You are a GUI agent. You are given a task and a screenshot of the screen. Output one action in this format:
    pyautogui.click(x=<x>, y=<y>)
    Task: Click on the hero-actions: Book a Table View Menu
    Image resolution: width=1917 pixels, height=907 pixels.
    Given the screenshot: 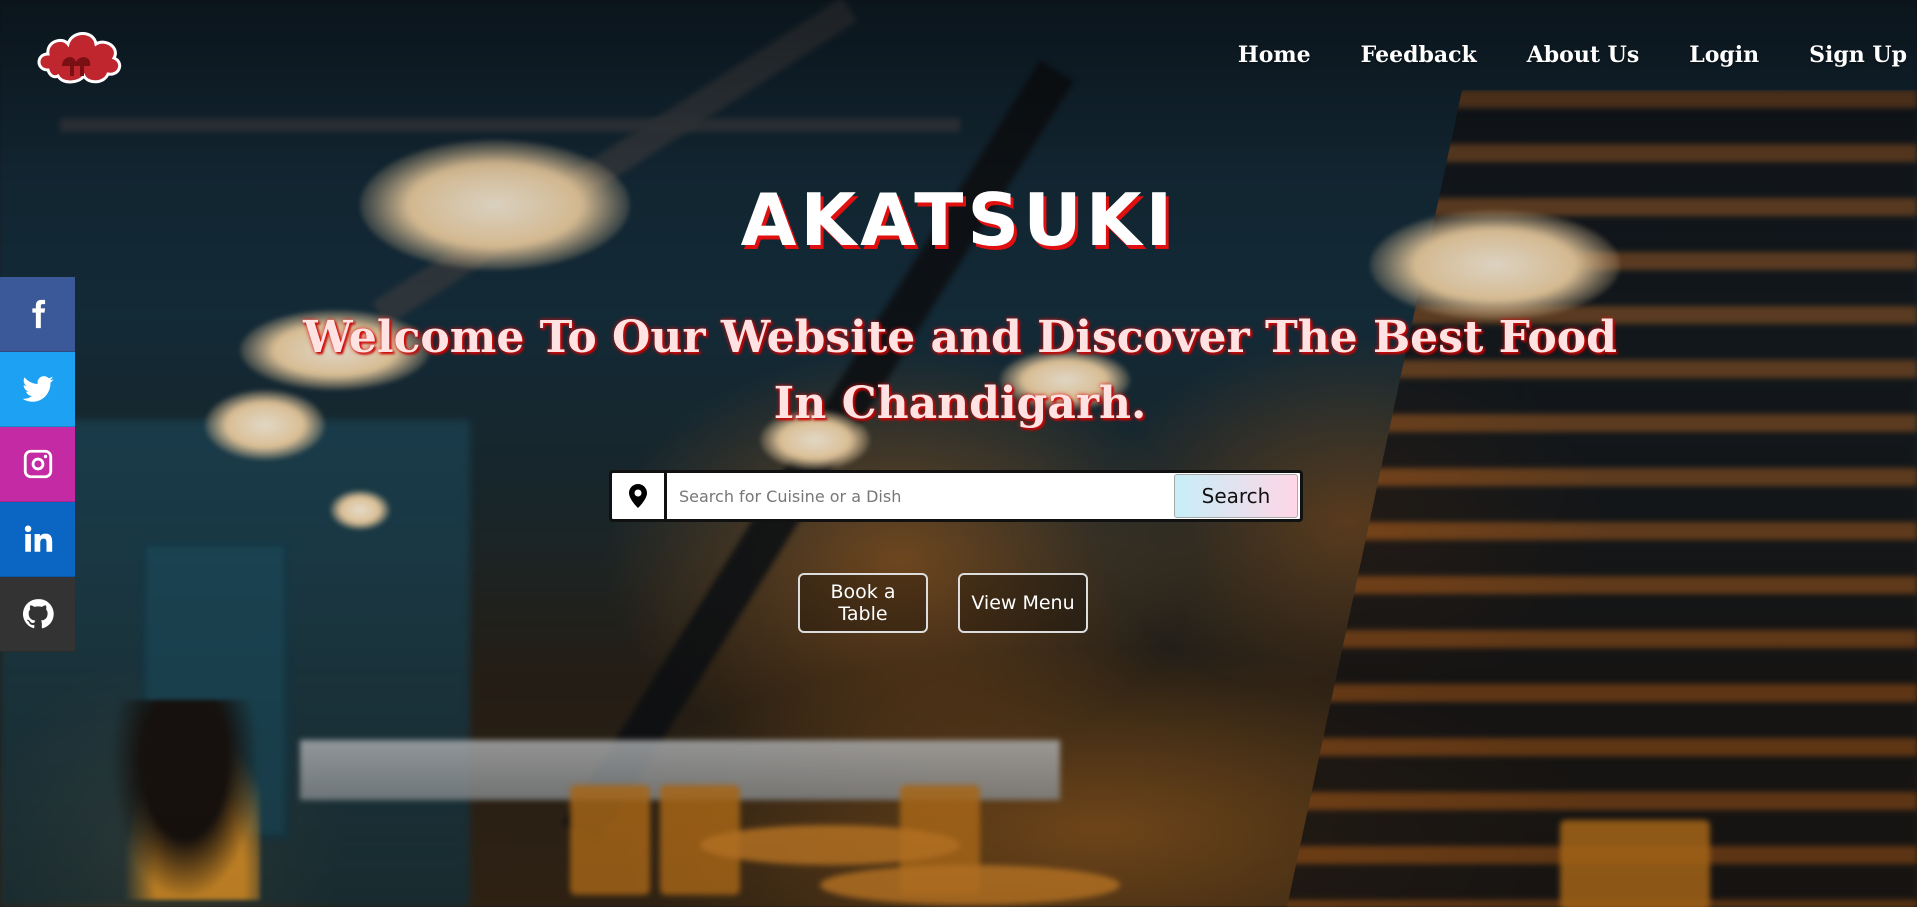 What is the action you would take?
    pyautogui.click(x=943, y=603)
    